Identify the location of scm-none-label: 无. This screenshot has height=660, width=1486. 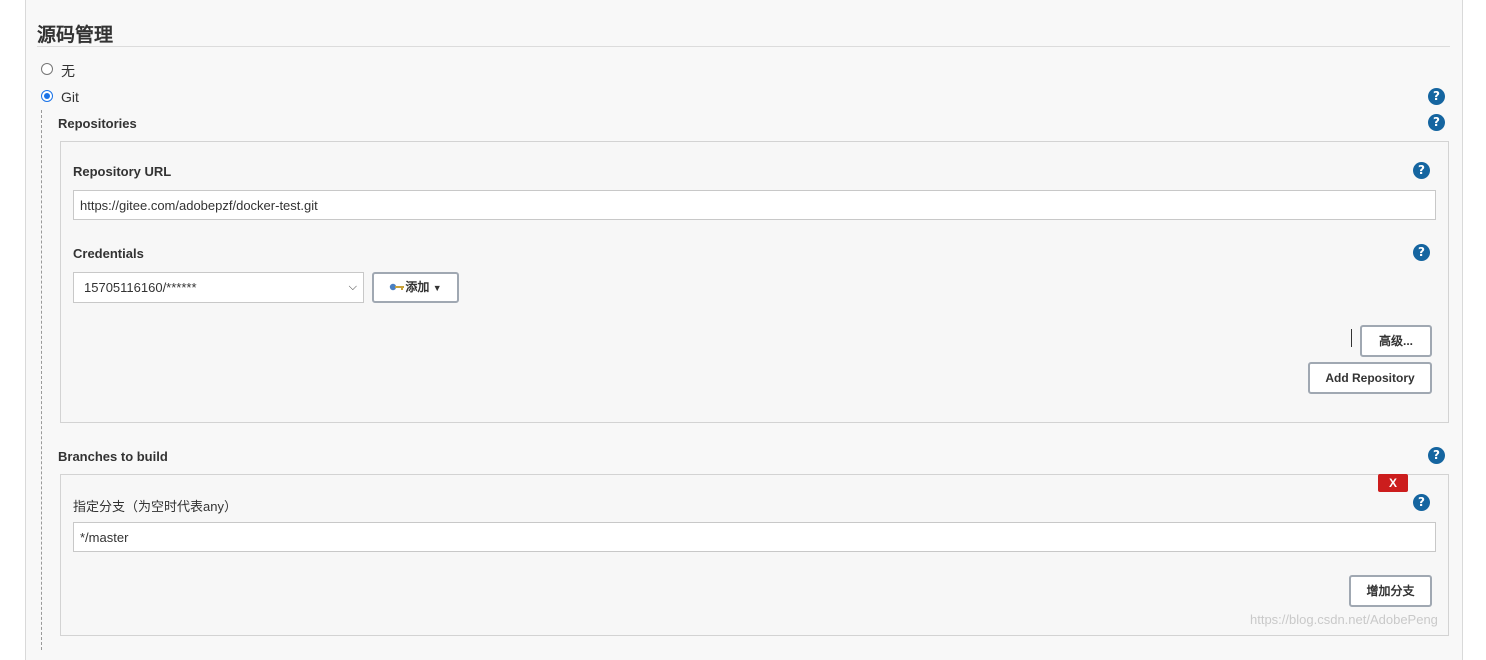
(68, 71).